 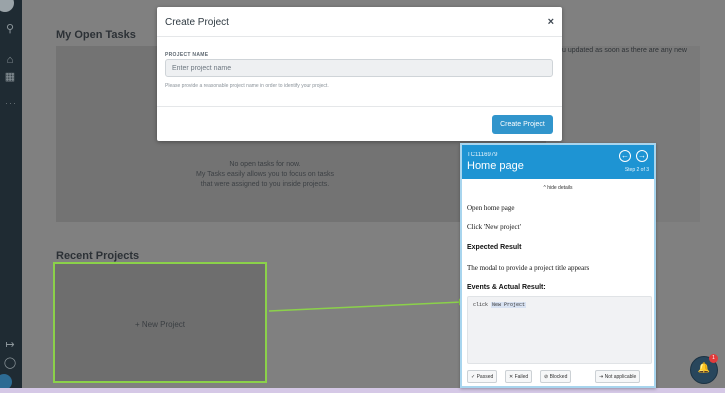 What do you see at coordinates (558, 162) in the screenshot?
I see `test-case-header: TC1116979 Home page ← → Step 2 of 3` at bounding box center [558, 162].